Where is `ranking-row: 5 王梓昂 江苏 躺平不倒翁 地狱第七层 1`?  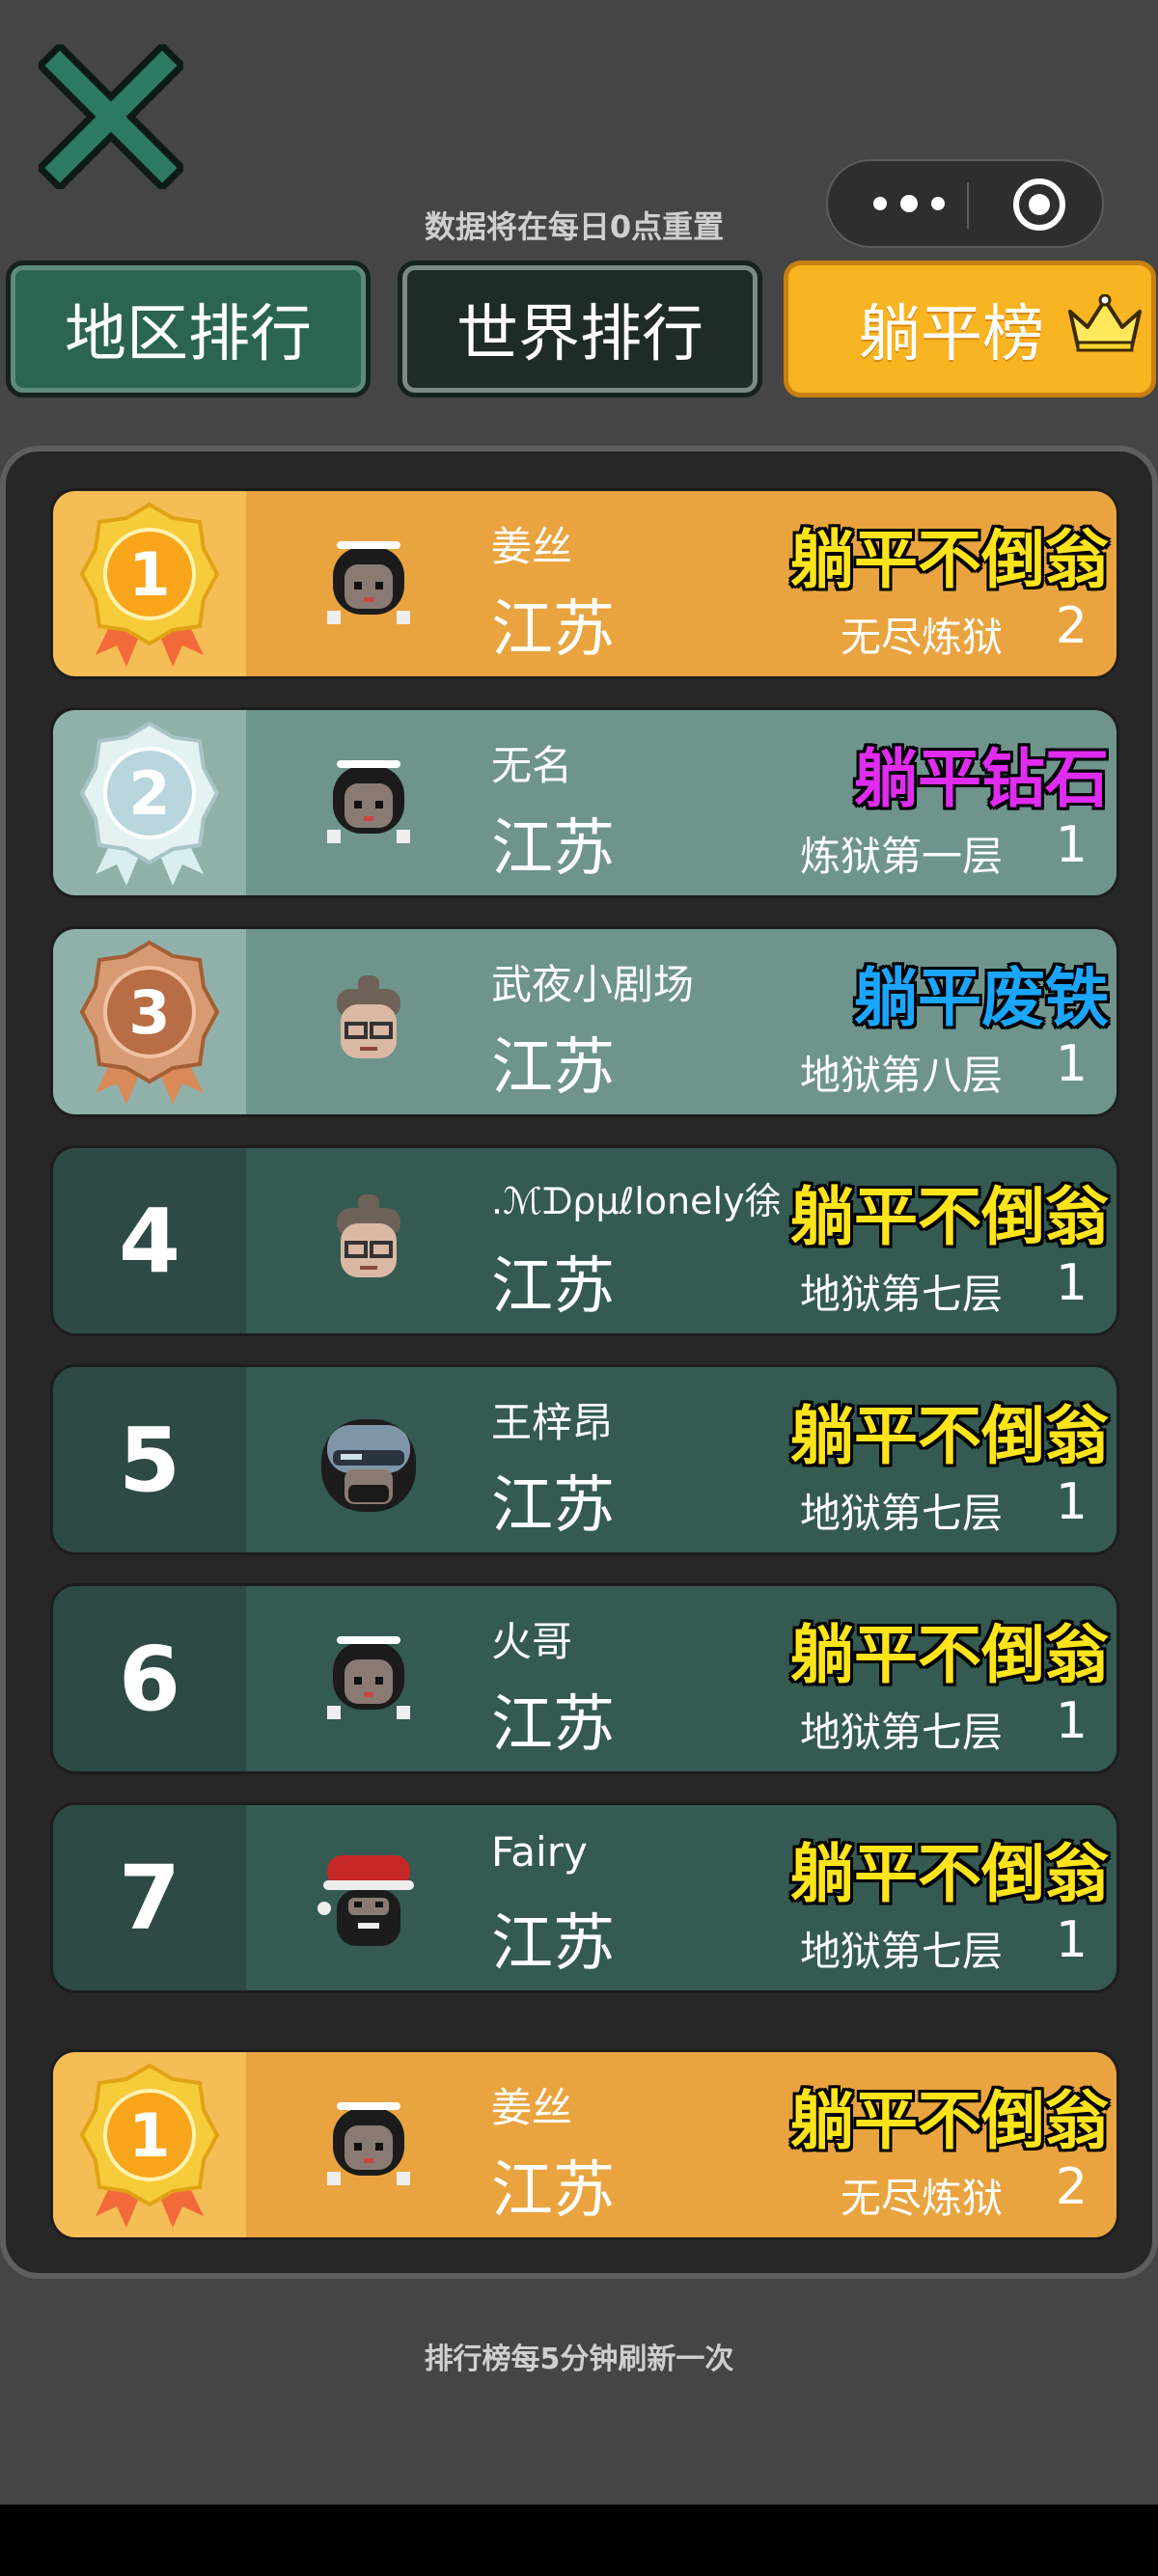
ranking-row: 5 王梓昂 江苏 躺平不倒翁 地狱第七层 1 is located at coordinates (584, 1460).